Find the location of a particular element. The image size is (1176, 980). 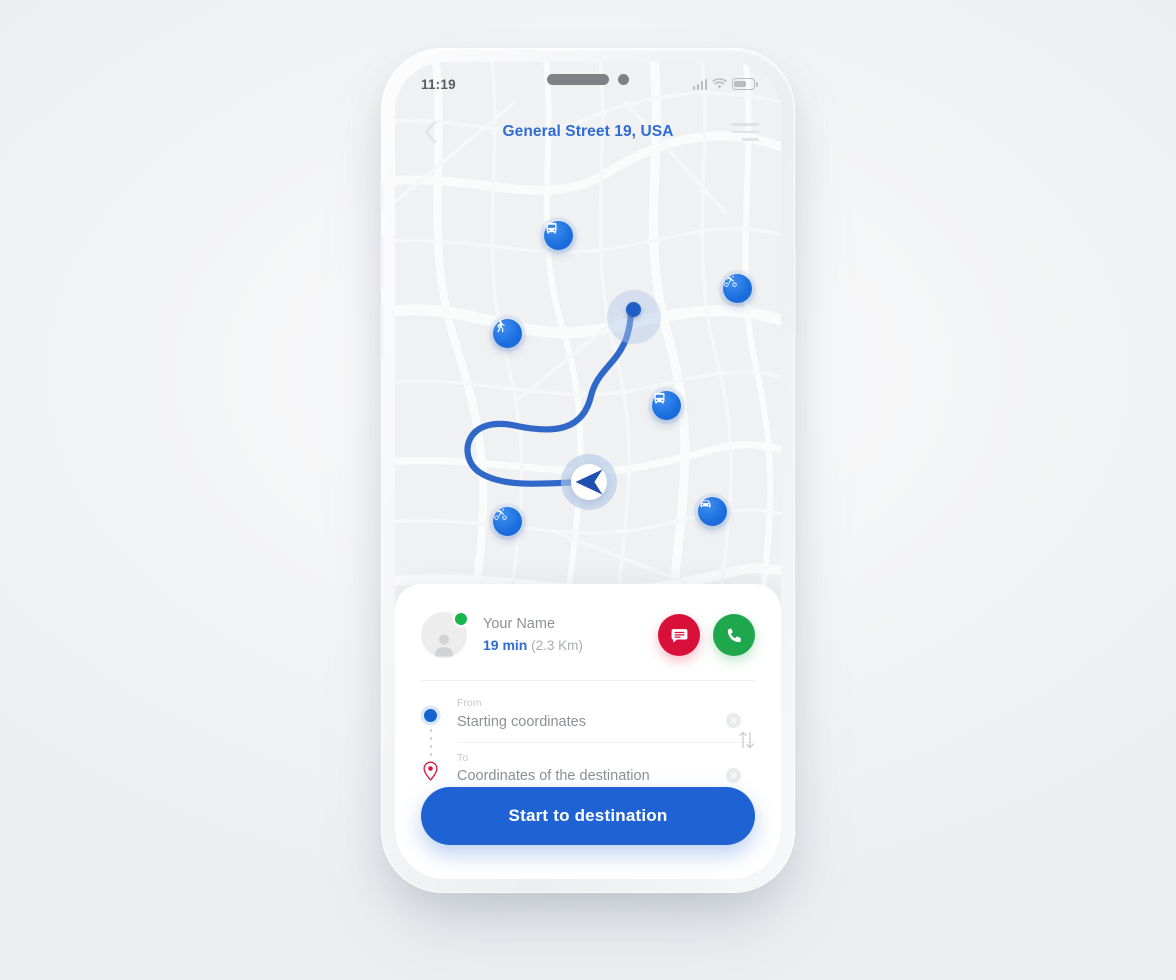

driver-eta-row: 19 min (2.3 Km) is located at coordinates (533, 645).